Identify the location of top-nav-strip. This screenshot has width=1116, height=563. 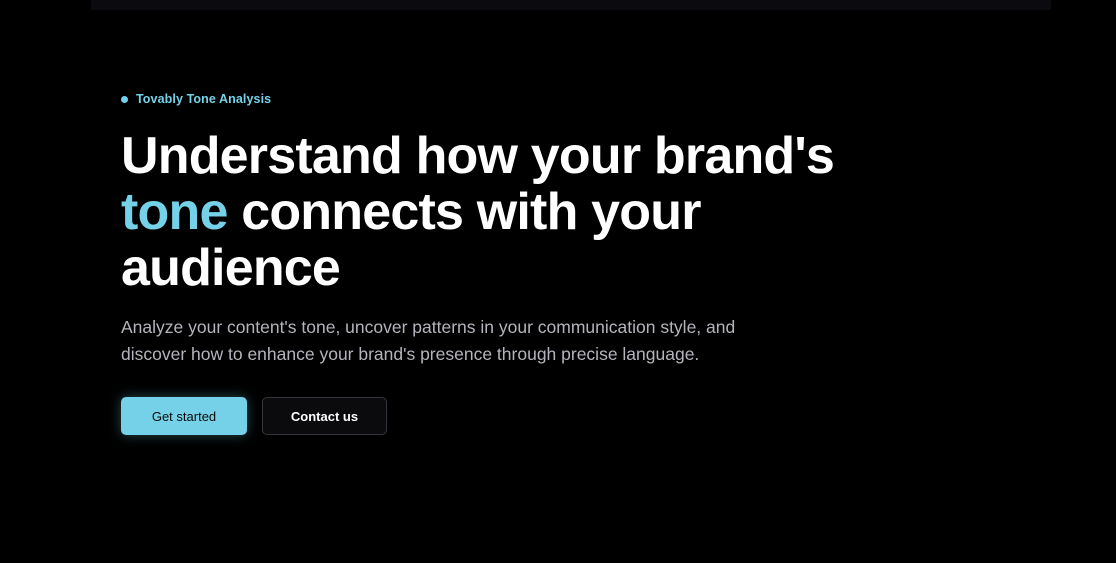
(571, 5).